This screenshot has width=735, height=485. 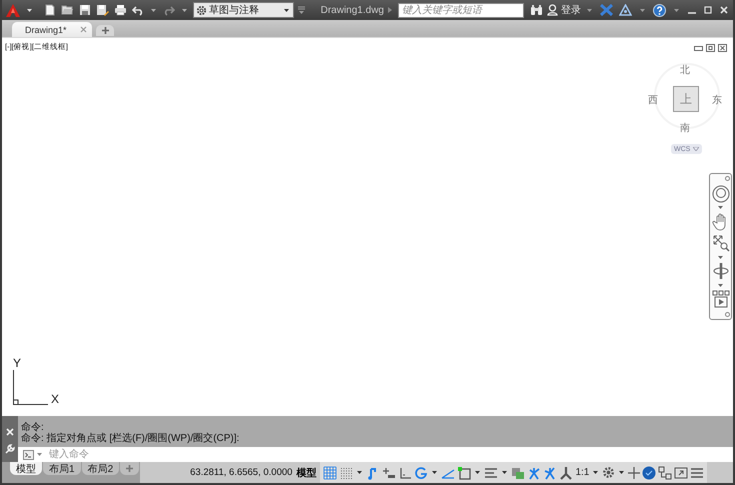 What do you see at coordinates (33, 427) in the screenshot?
I see `command-history-line: 命令:` at bounding box center [33, 427].